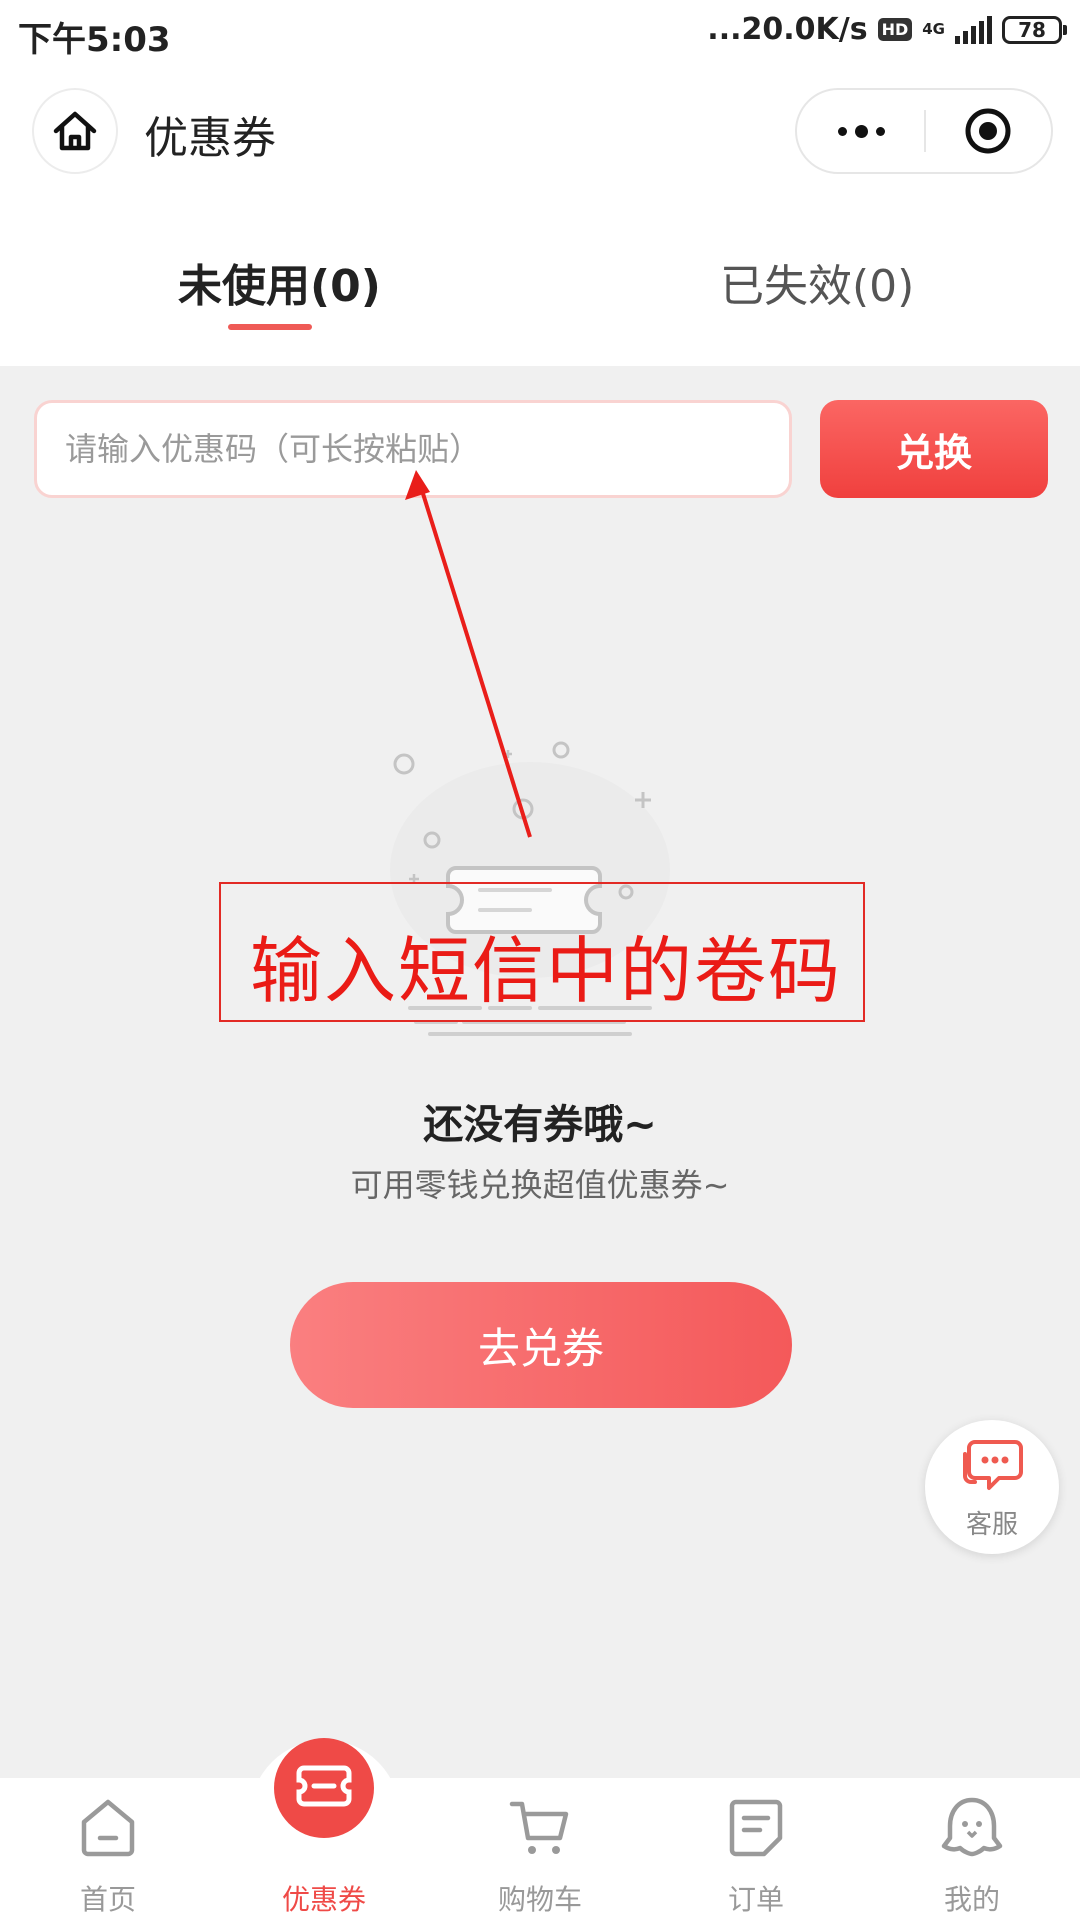 This screenshot has width=1080, height=1920. Describe the element at coordinates (972, 1827) in the screenshot. I see `profile-tab-icon` at that location.